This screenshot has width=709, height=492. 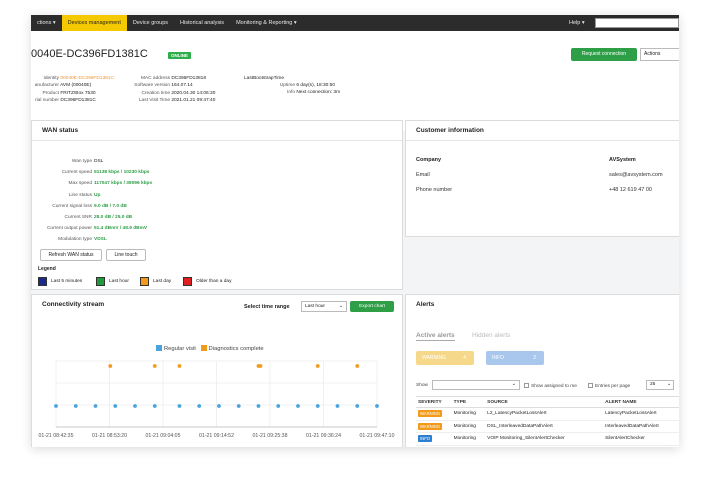 I want to click on info-key: Software version, so click(x=152, y=86).